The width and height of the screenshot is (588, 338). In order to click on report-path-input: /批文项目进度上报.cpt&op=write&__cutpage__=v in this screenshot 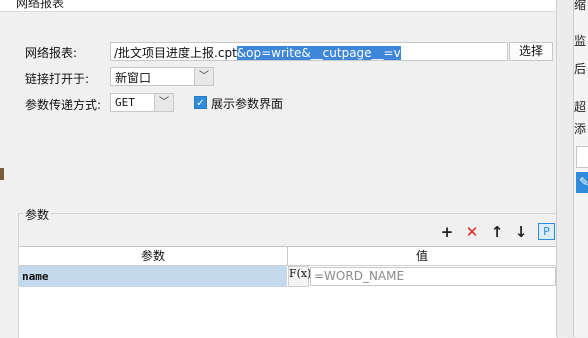, I will do `click(309, 51)`.